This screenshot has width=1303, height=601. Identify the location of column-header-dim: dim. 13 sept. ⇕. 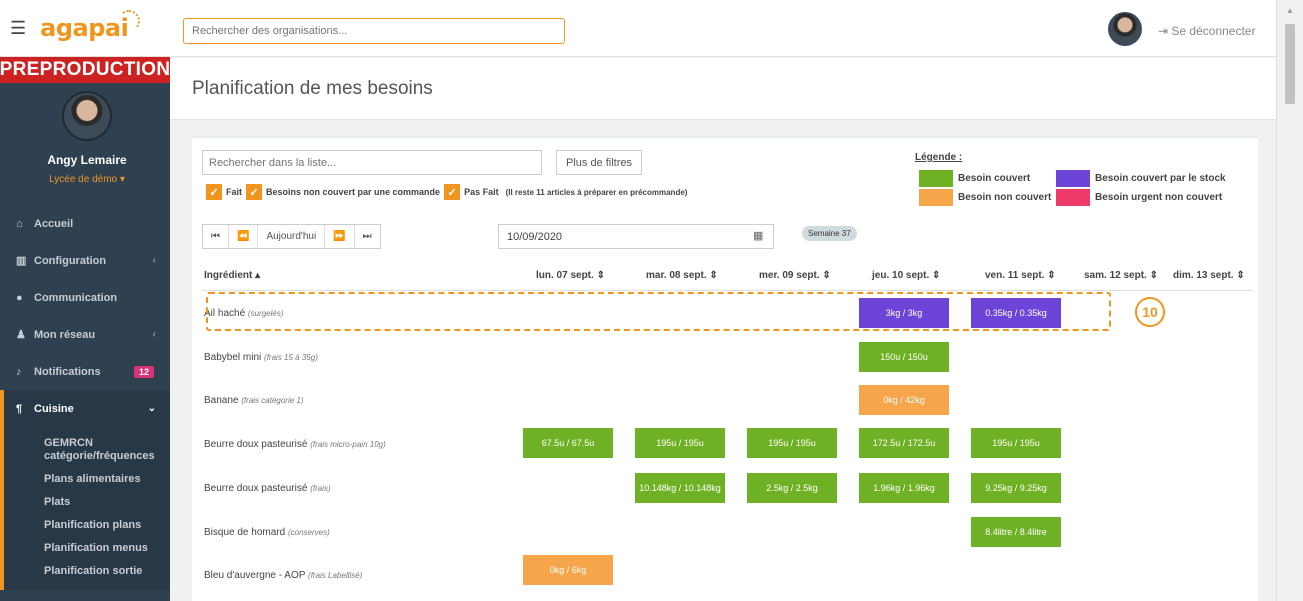
(1209, 275).